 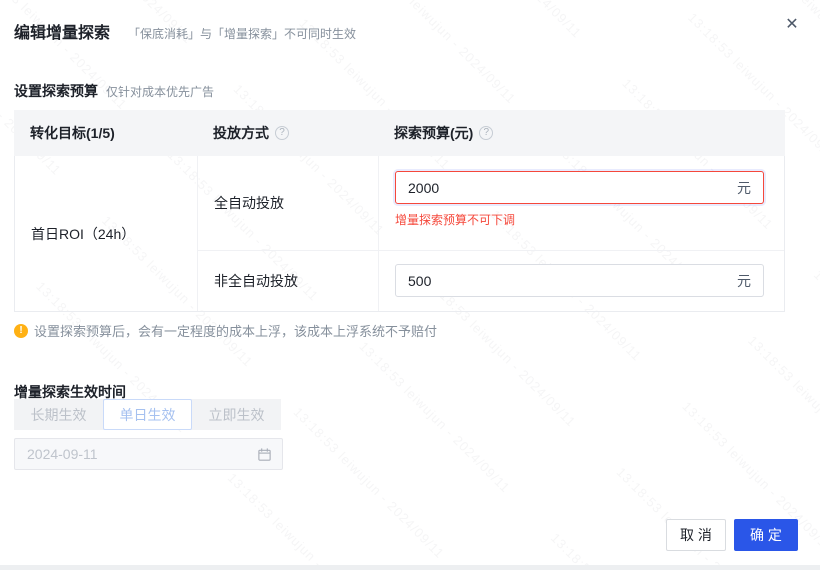 I want to click on budget-section-hint: 仅针对成本优先广告, so click(x=160, y=92).